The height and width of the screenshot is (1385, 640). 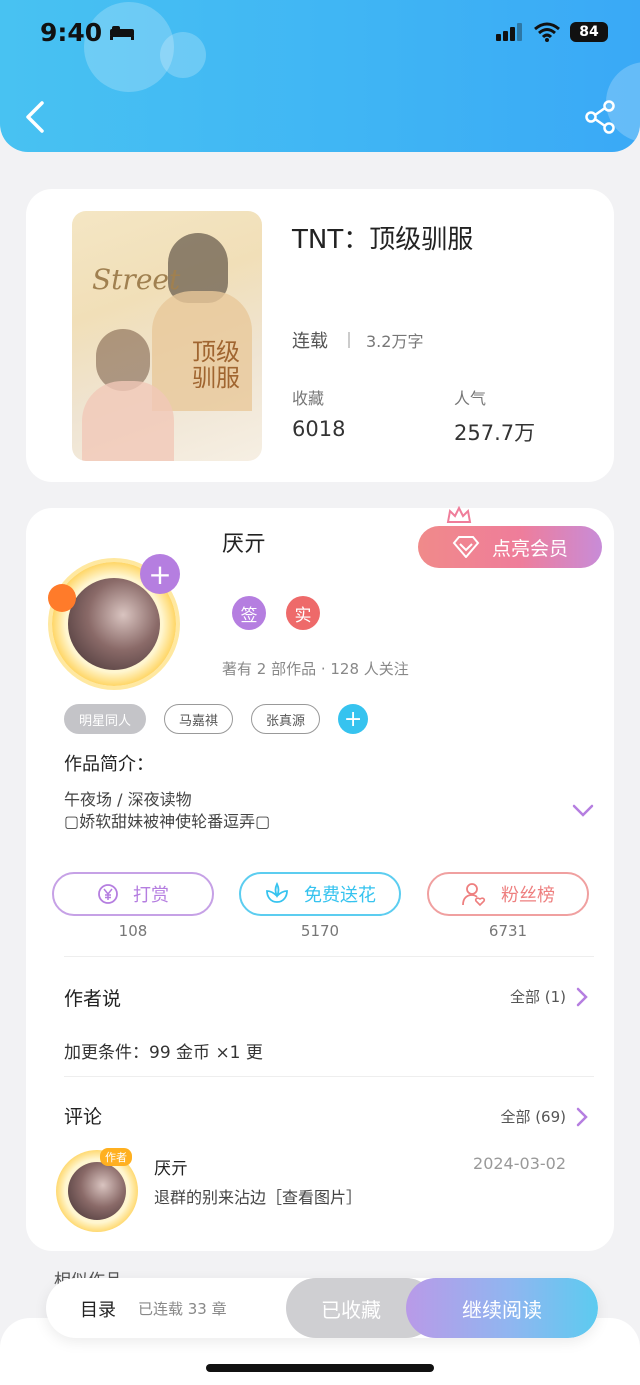 I want to click on tag-item: 明星同人, so click(x=105, y=719).